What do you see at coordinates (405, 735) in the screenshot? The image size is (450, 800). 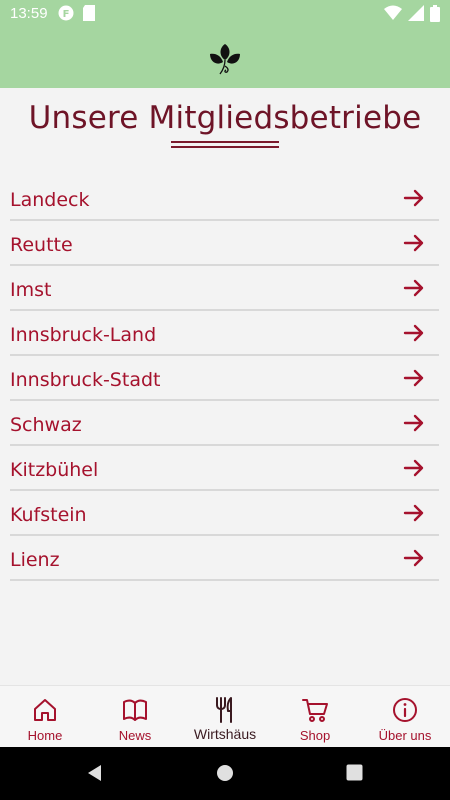 I see `nav-ueber-uns-label: Über uns` at bounding box center [405, 735].